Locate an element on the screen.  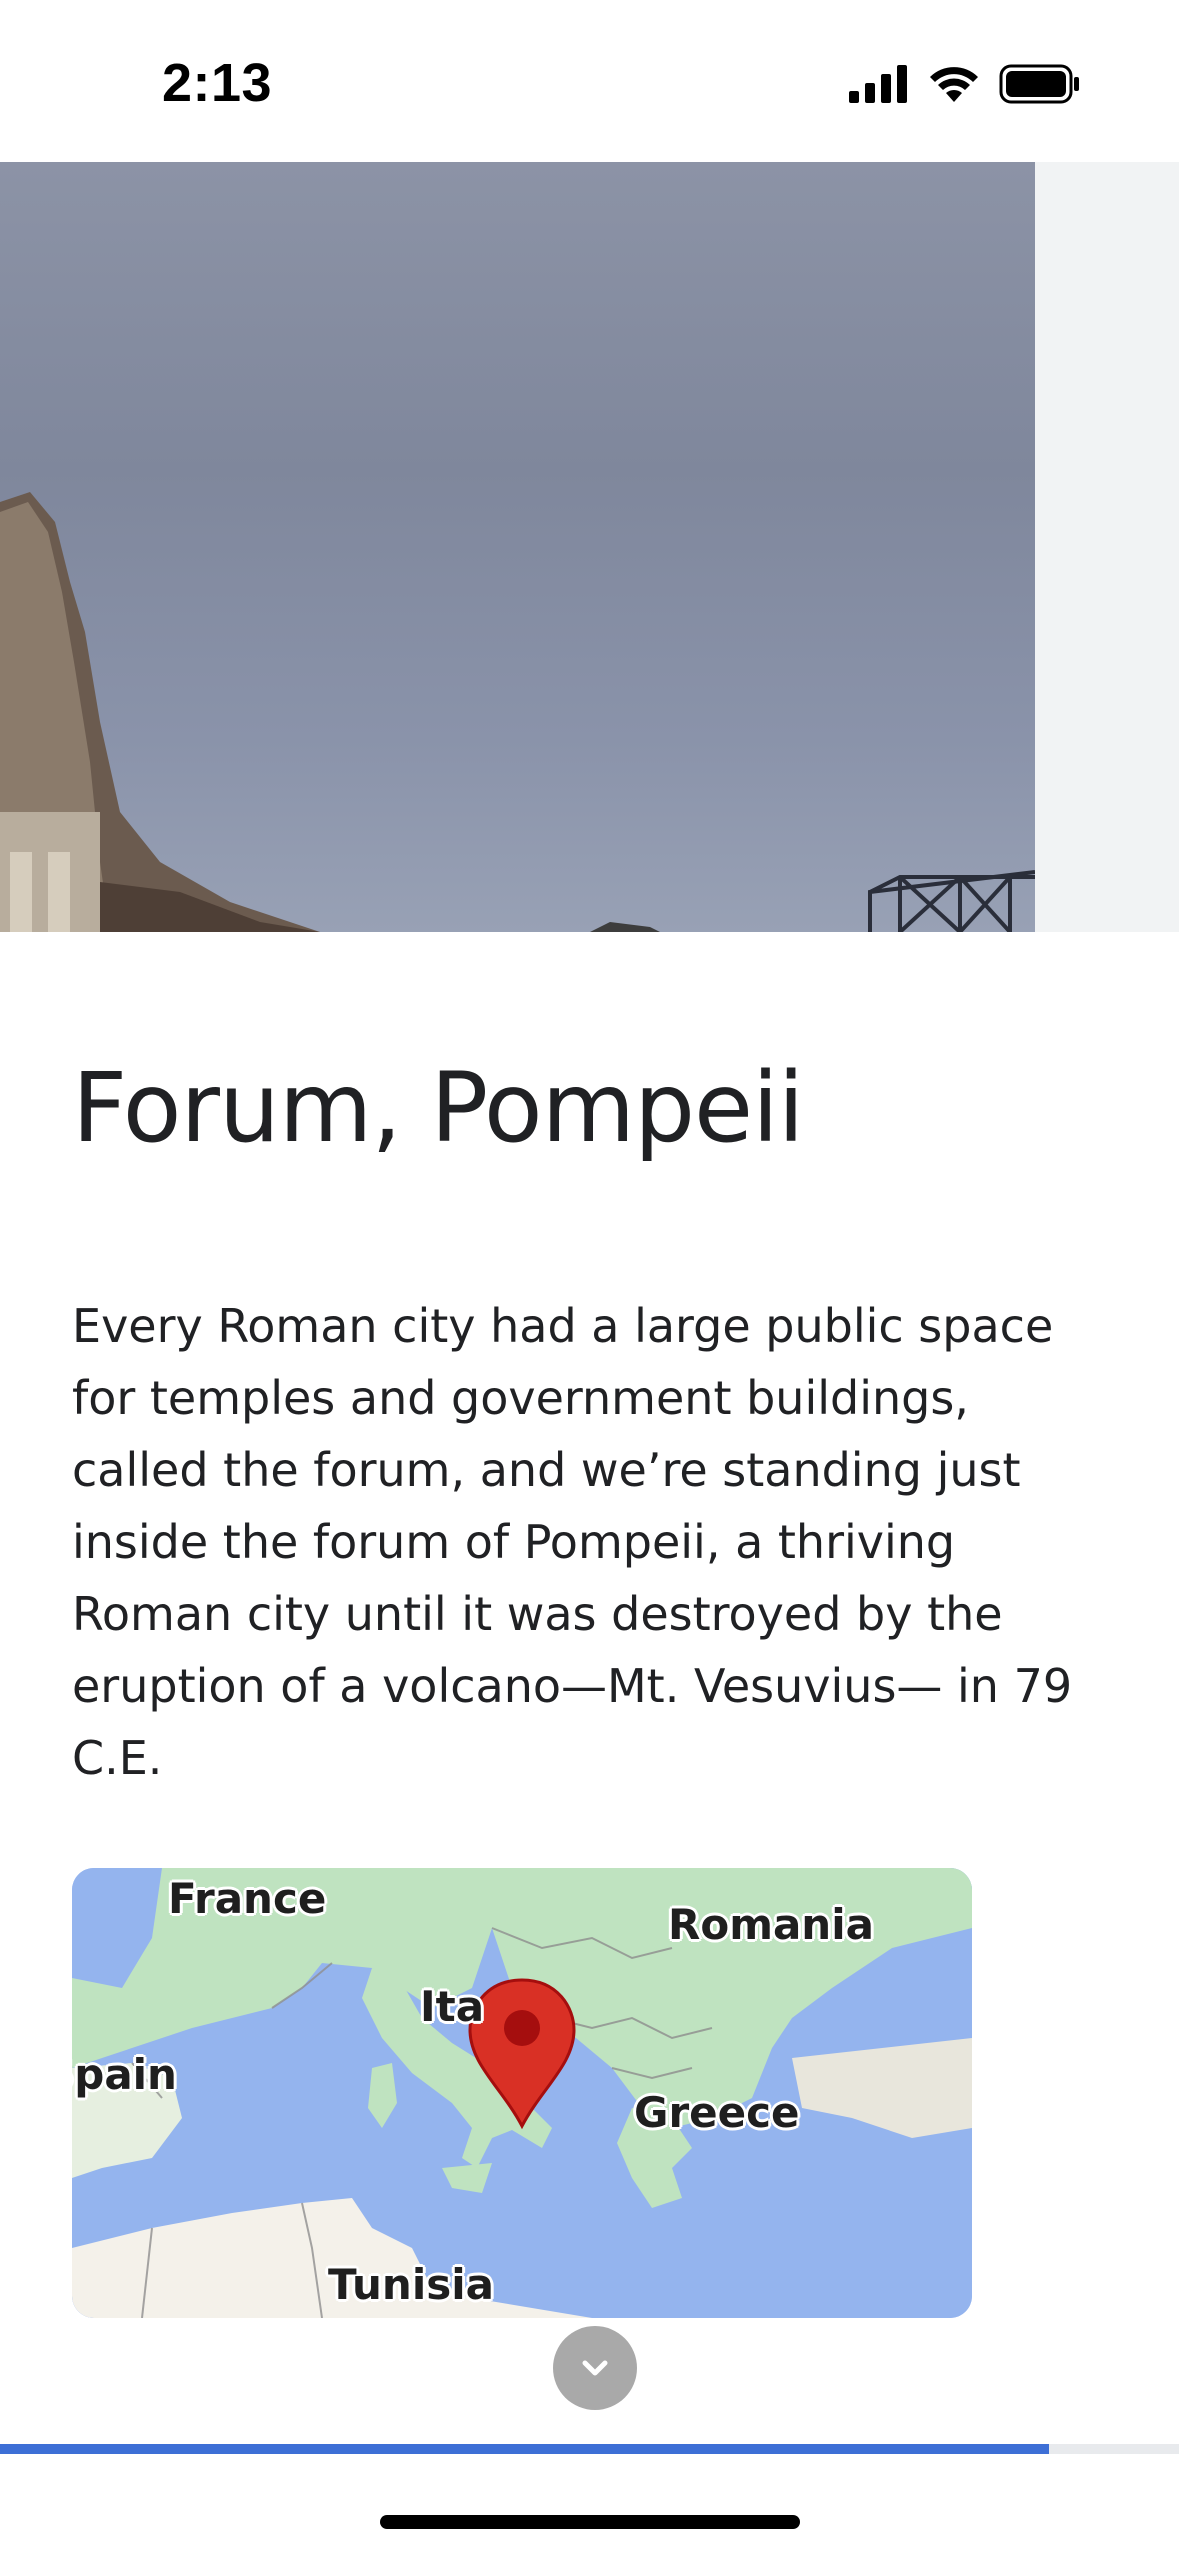
status-icons is located at coordinates (965, 84).